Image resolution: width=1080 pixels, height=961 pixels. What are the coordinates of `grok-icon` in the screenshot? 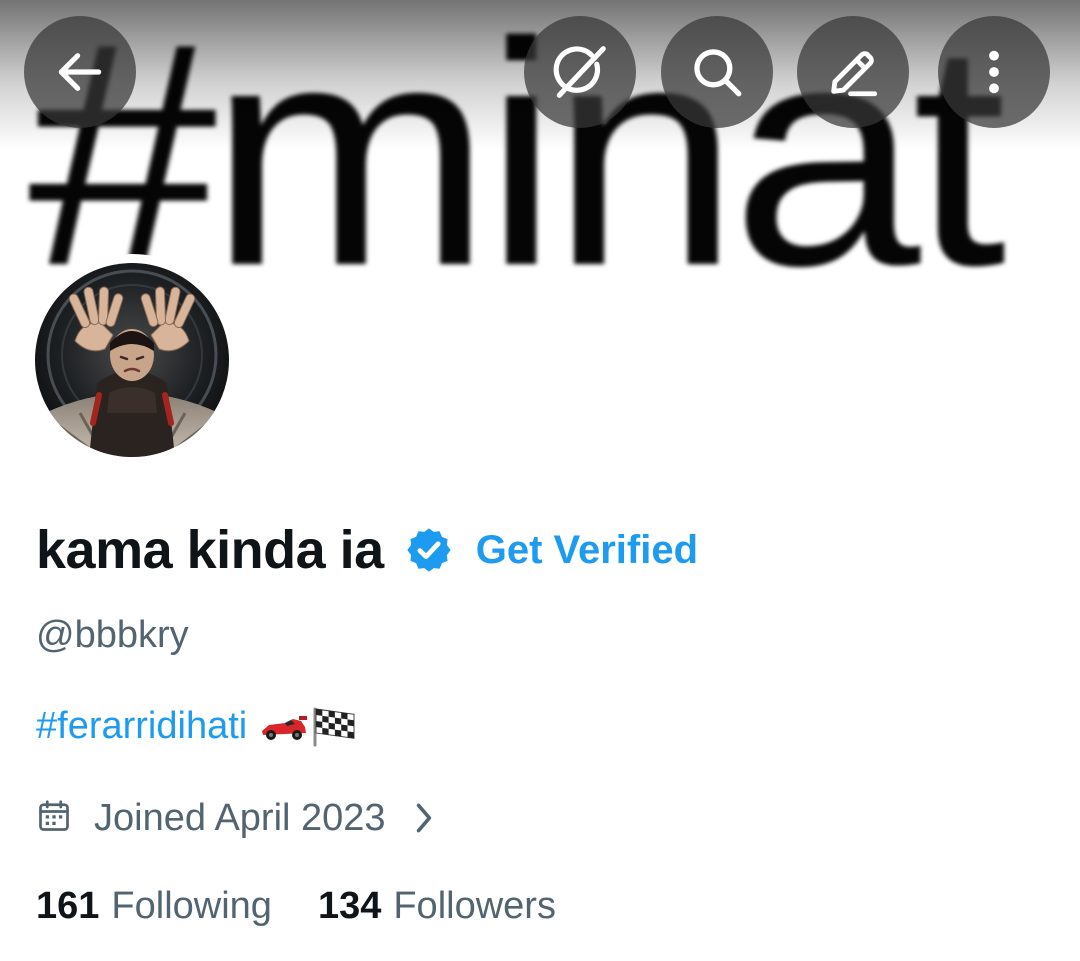 It's located at (580, 72).